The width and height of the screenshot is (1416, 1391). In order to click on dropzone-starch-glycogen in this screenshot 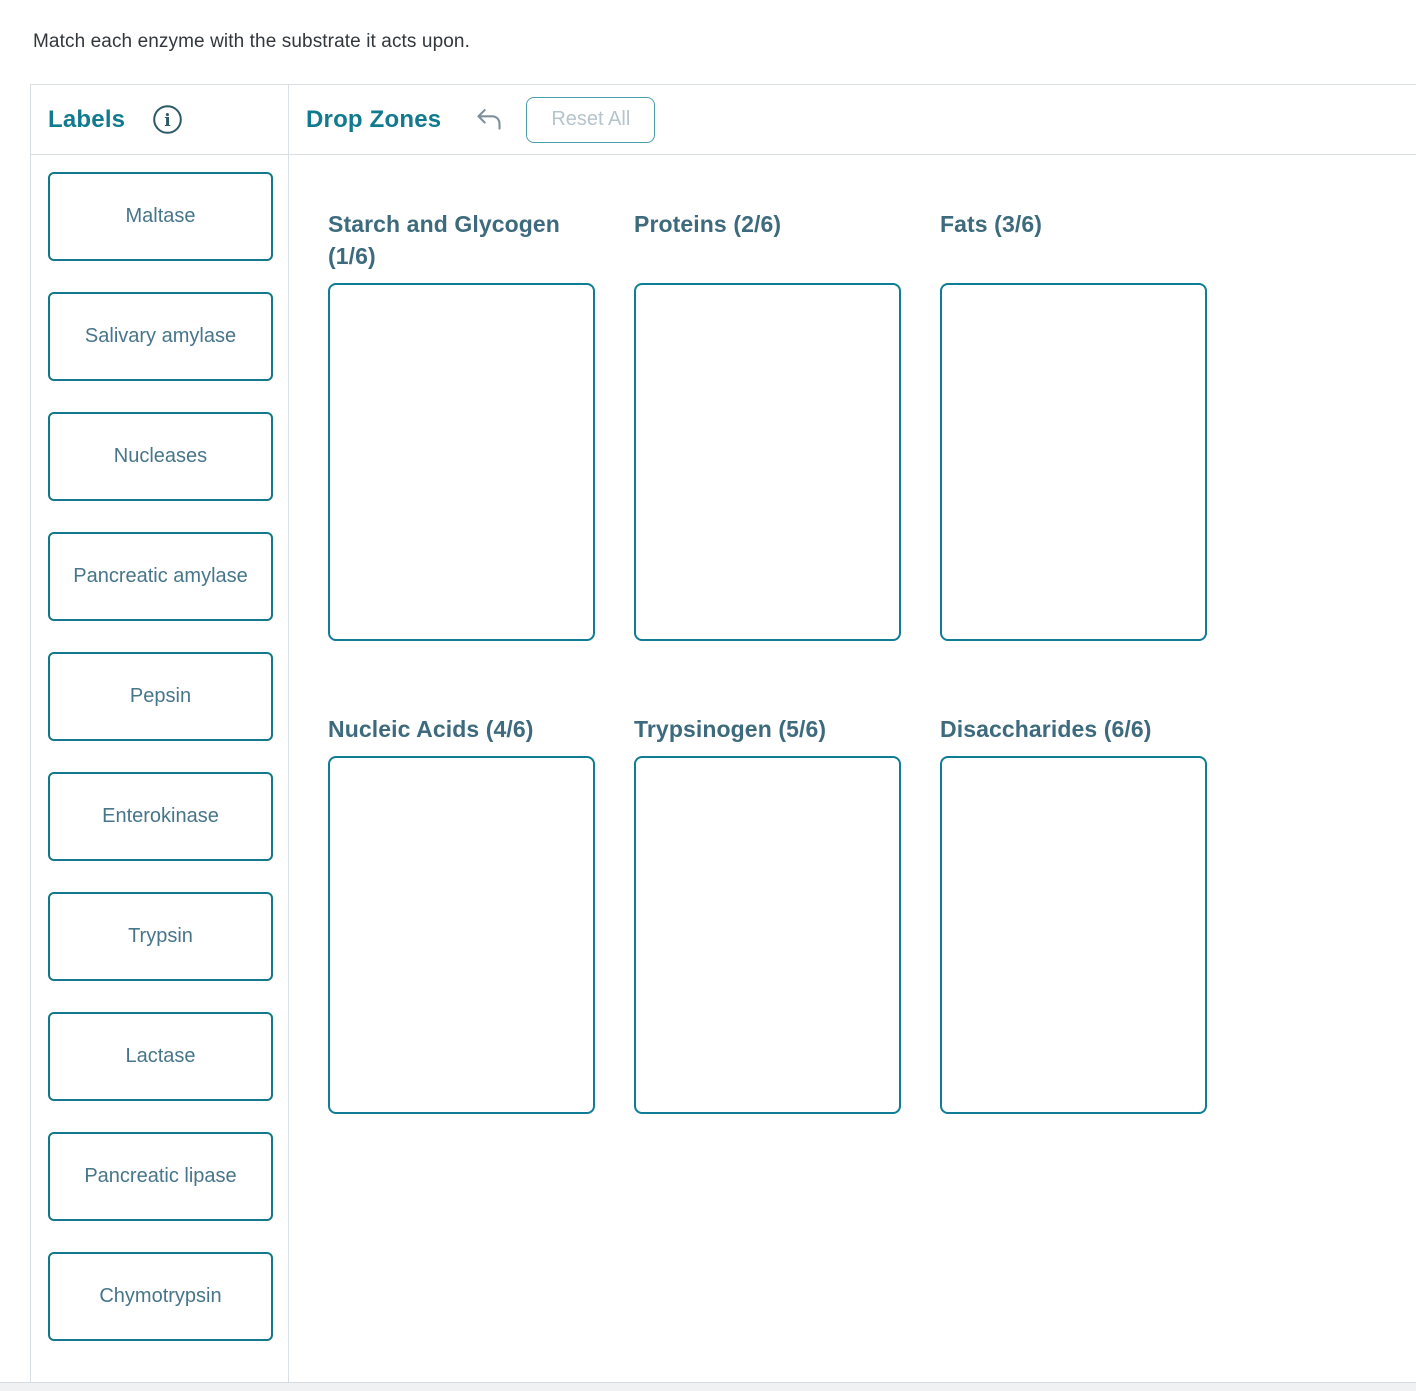, I will do `click(461, 462)`.